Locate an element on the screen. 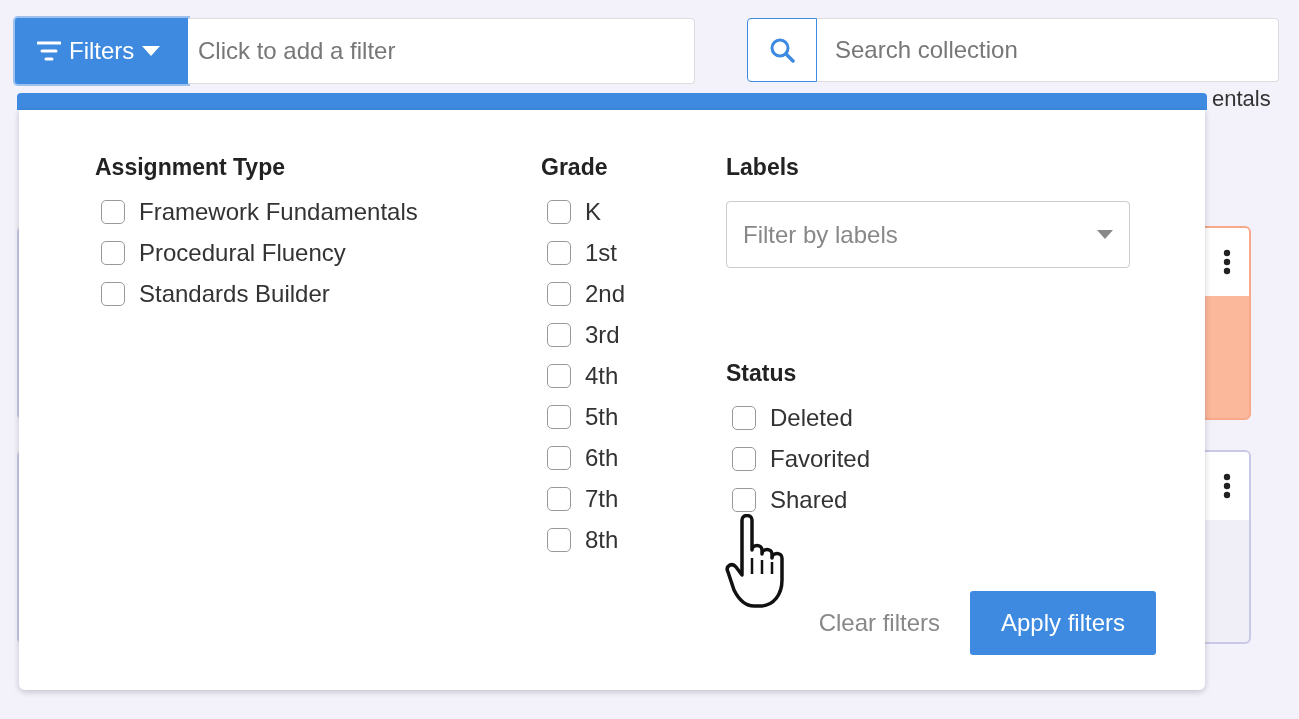  search-button is located at coordinates (782, 50).